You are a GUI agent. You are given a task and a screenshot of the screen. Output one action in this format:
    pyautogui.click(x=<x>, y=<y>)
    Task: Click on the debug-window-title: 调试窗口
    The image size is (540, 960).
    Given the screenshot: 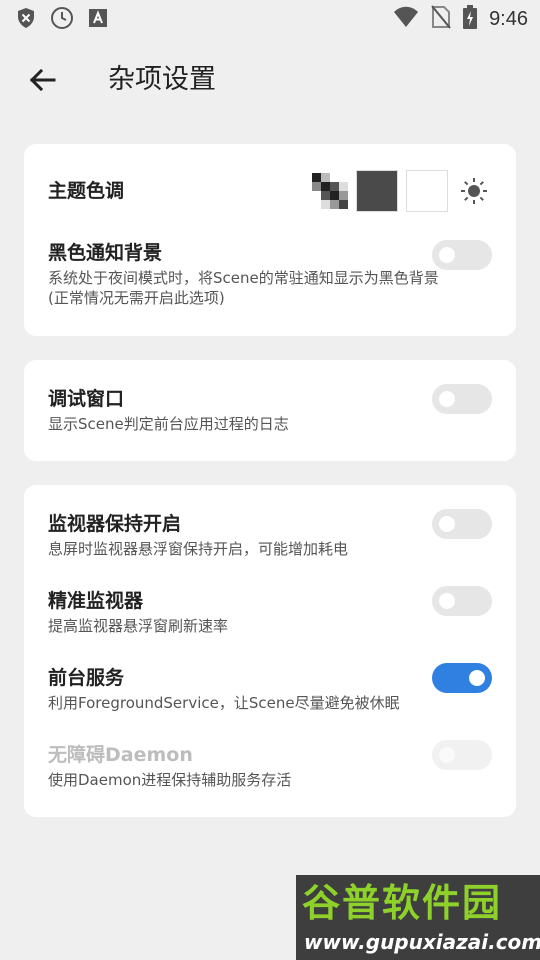 What is the action you would take?
    pyautogui.click(x=86, y=399)
    